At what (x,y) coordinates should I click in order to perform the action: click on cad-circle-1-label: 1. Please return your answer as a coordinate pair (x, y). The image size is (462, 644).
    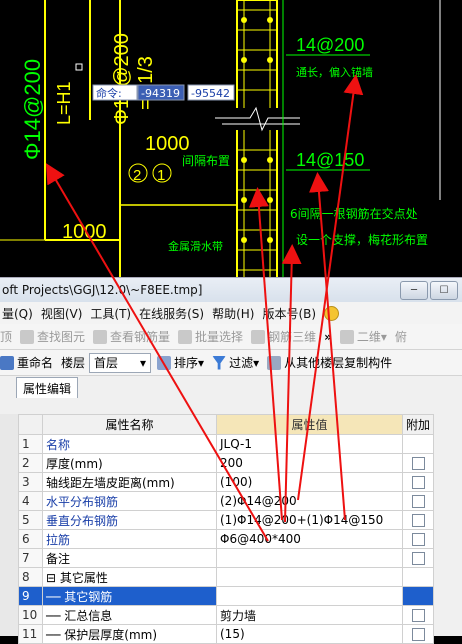
    Looking at the image, I should click on (161, 175).